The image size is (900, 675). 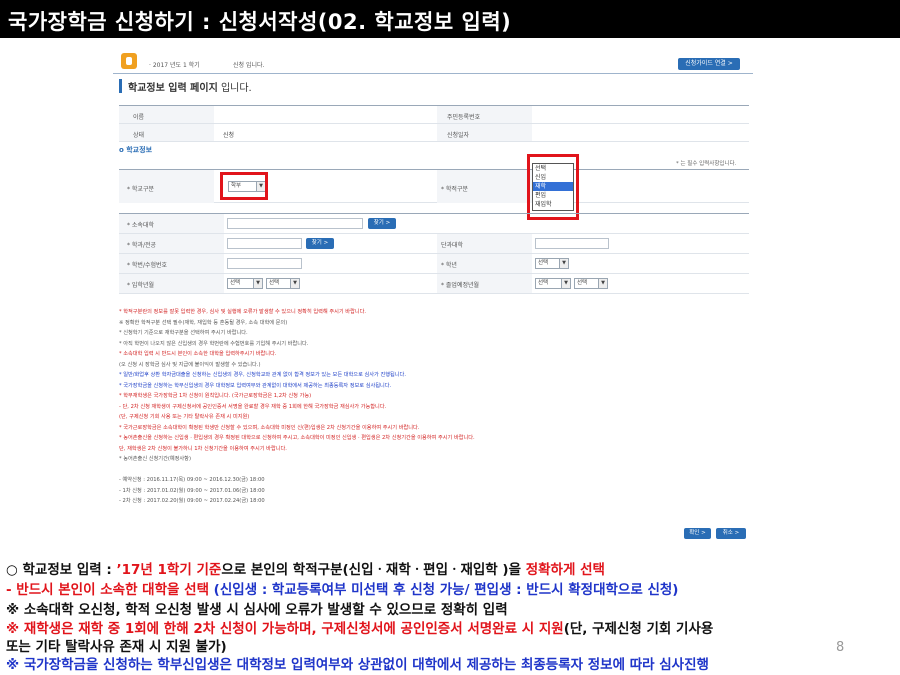 What do you see at coordinates (320, 243) in the screenshot?
I see `dept-find-button: 찾기 >` at bounding box center [320, 243].